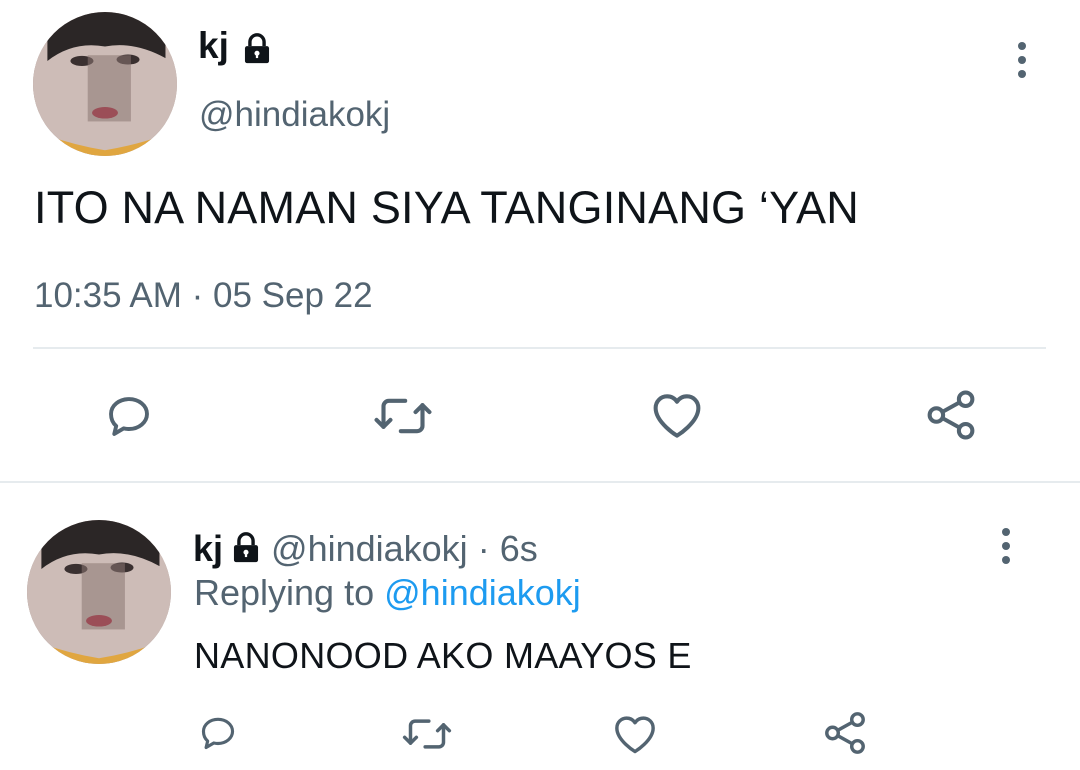  Describe the element at coordinates (482, 592) in the screenshot. I see `replying-to-link: @hindiakokj` at that location.